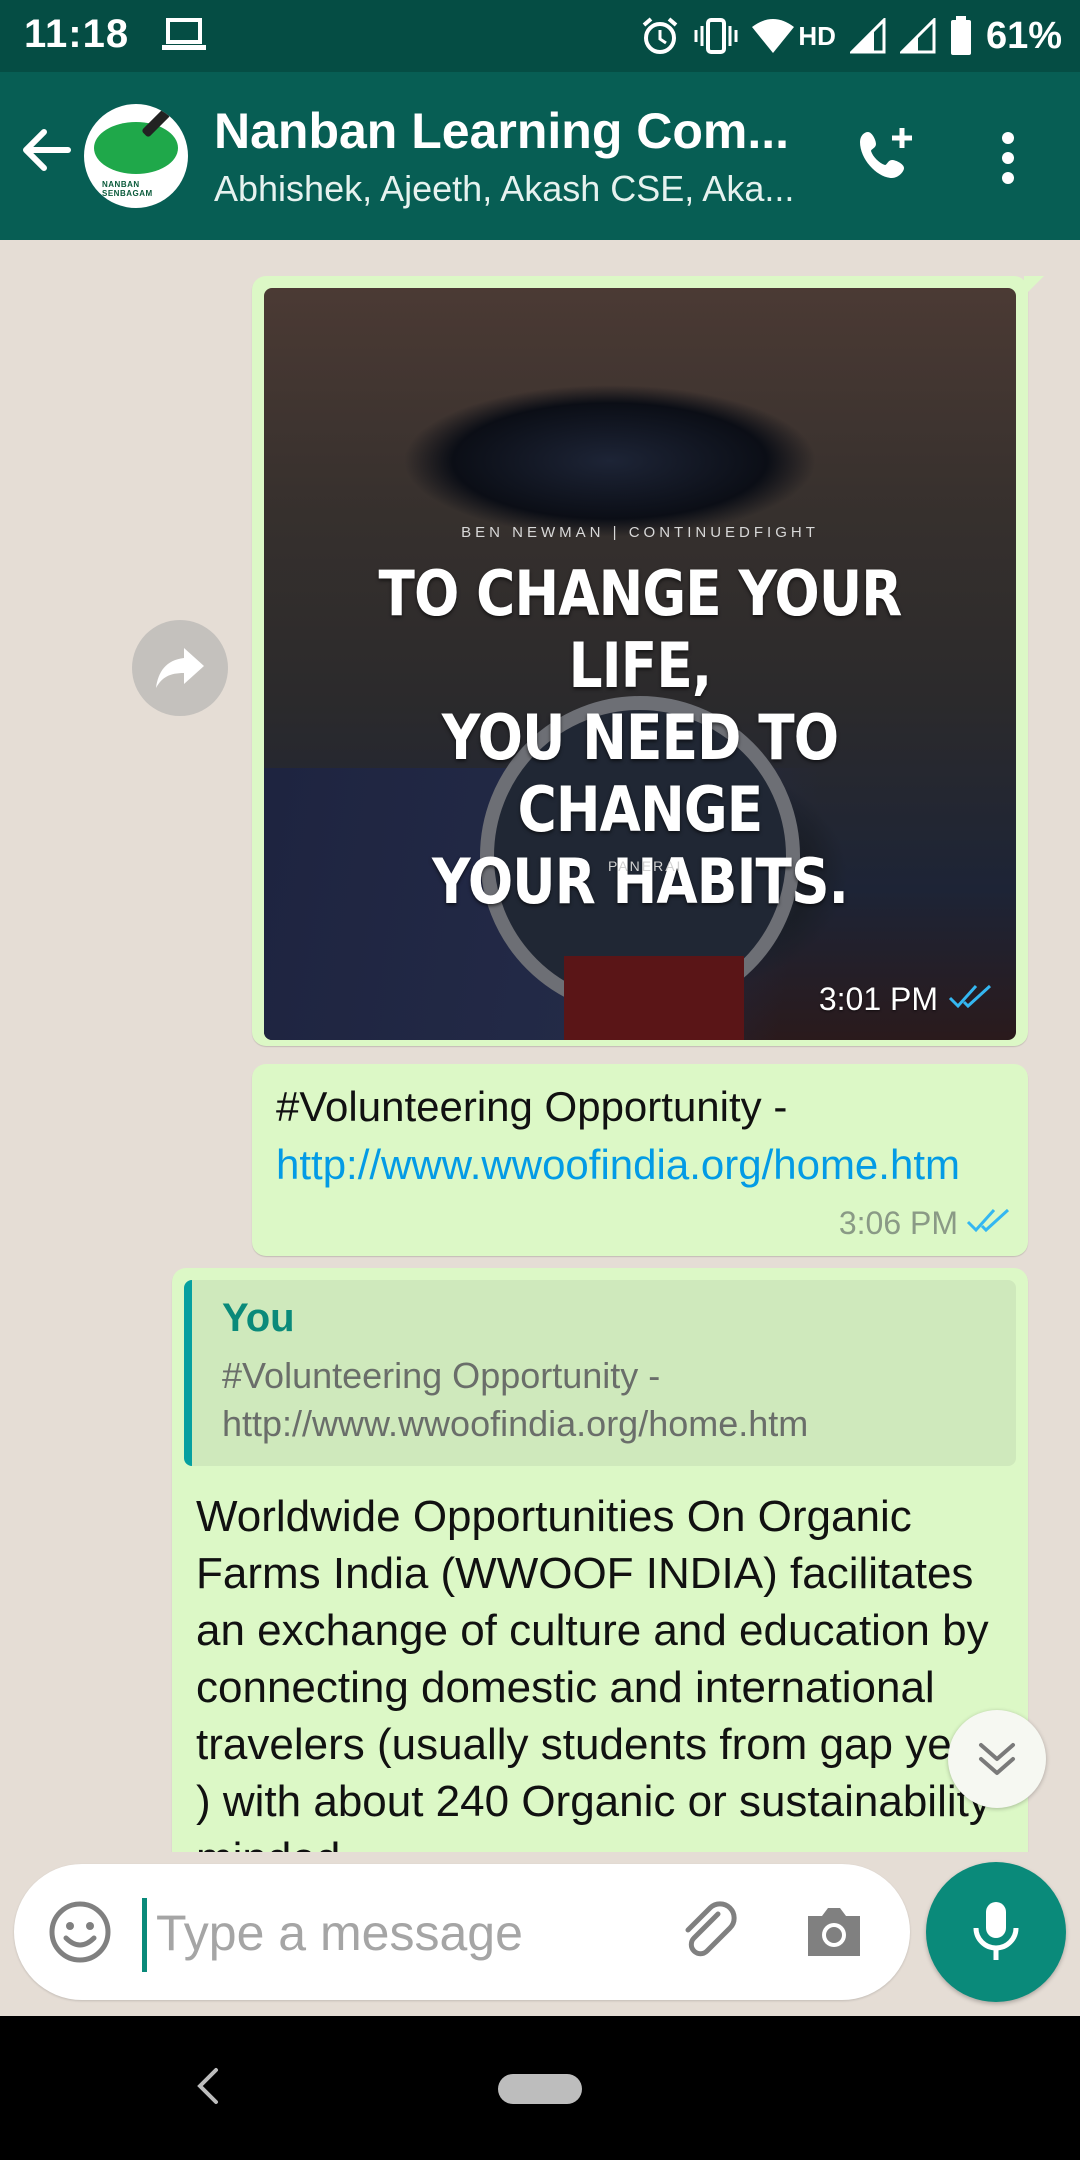  Describe the element at coordinates (532, 1106) in the screenshot. I see `message-body: #Volunteering Opportunity -` at that location.